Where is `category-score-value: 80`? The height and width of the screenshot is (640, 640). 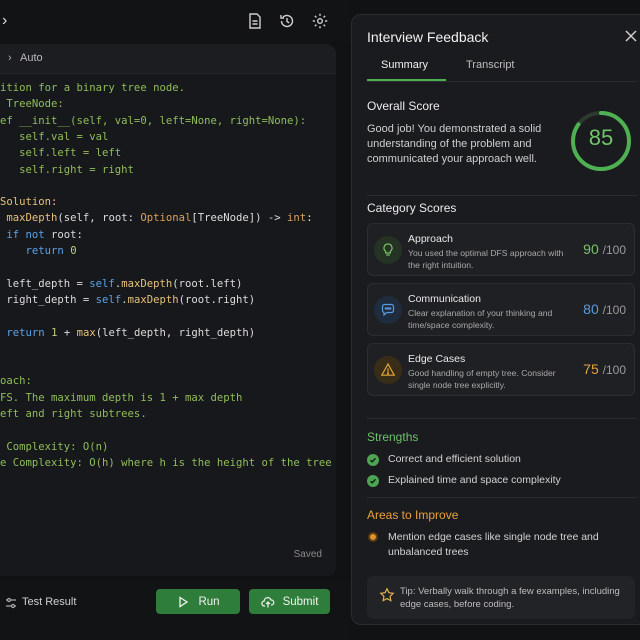
category-score-value: 80 is located at coordinates (591, 309).